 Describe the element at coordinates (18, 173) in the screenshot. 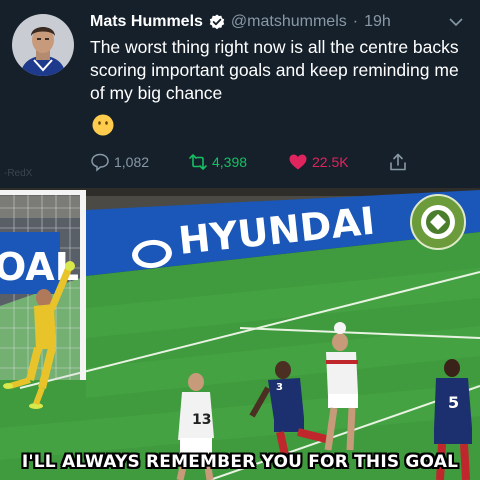

I see `watermark: -RedX` at that location.